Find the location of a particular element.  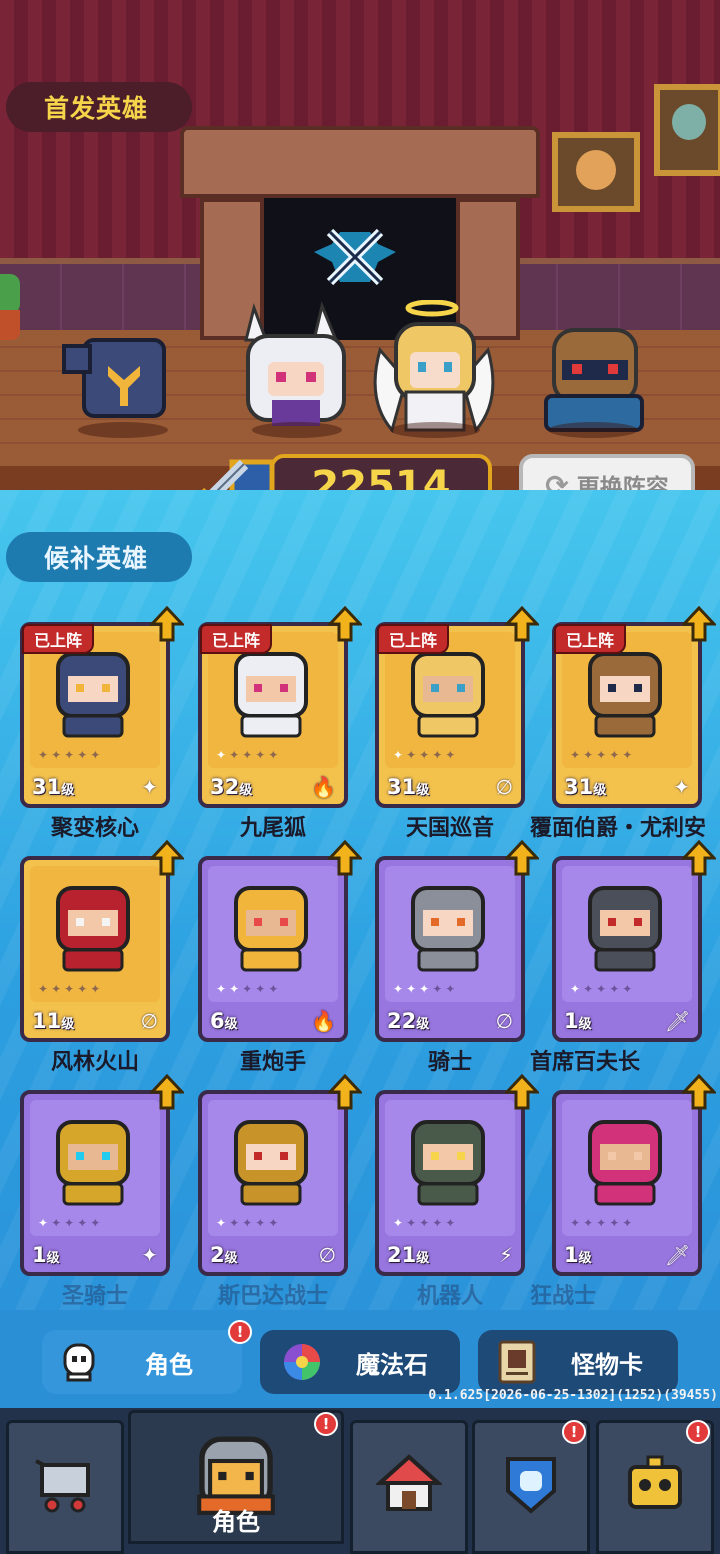

hero-card: ✦ ✦ ✦ ✦ ✦ 21级 ⚡ is located at coordinates (457, 1175).